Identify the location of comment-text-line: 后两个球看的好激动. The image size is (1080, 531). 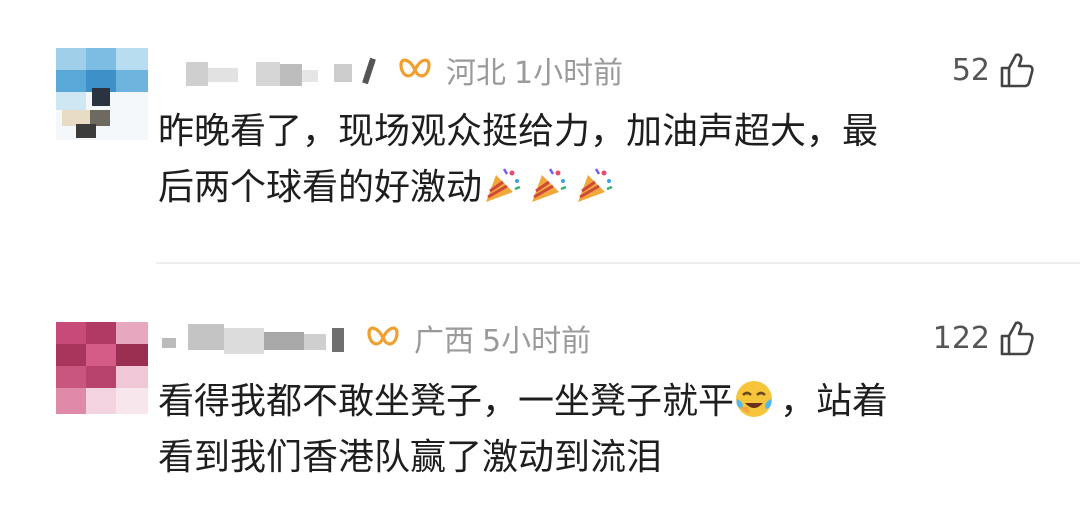
(598, 188).